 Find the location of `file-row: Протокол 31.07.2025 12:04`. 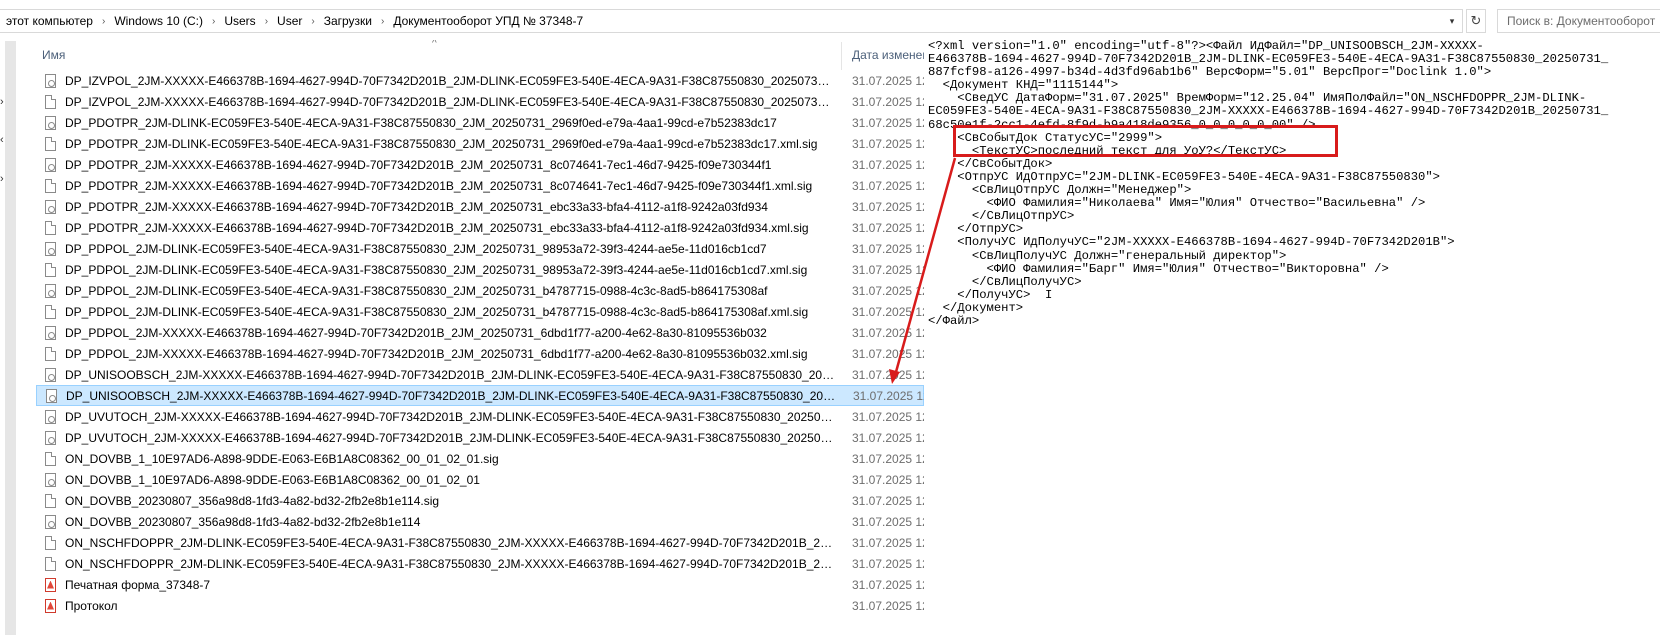

file-row: Протокол 31.07.2025 12:04 is located at coordinates (480, 605).